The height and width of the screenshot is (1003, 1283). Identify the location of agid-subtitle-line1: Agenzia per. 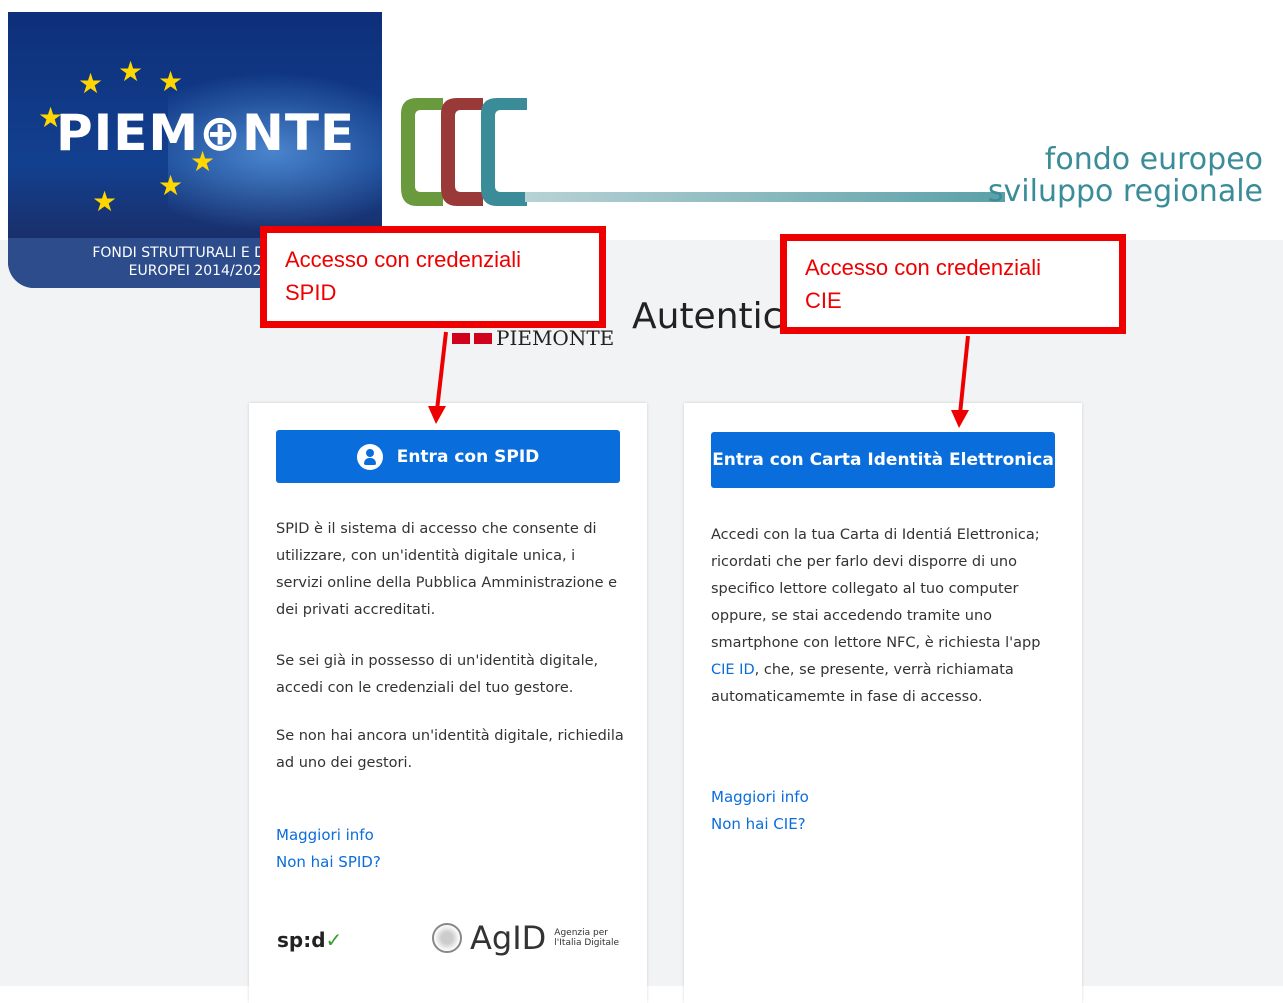
(581, 933).